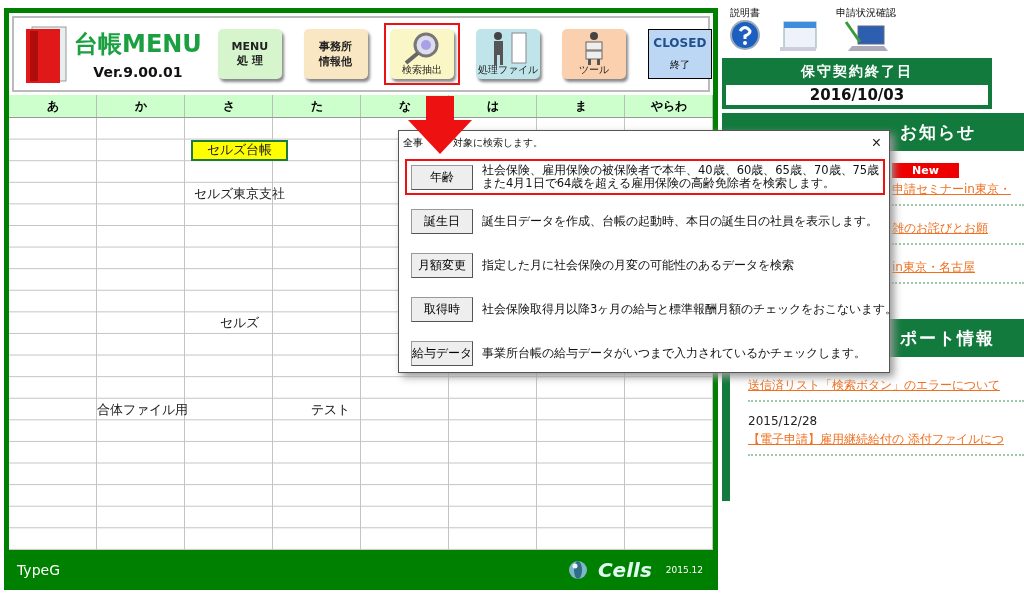  What do you see at coordinates (404, 106) in the screenshot?
I see `kana-tab: な` at bounding box center [404, 106].